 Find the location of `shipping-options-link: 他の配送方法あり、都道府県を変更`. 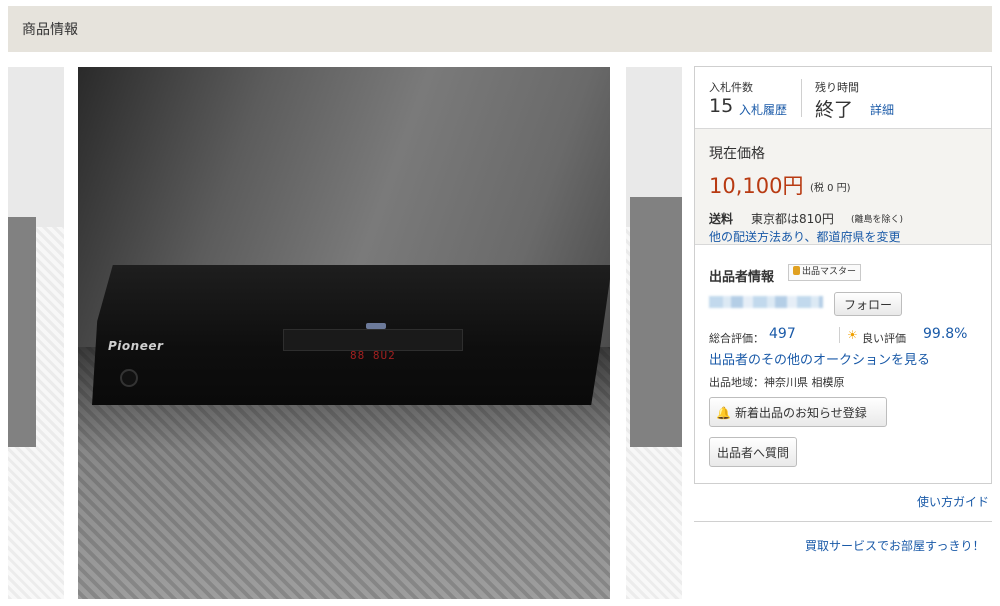

shipping-options-link: 他の配送方法あり、都道府県を変更 is located at coordinates (805, 236).